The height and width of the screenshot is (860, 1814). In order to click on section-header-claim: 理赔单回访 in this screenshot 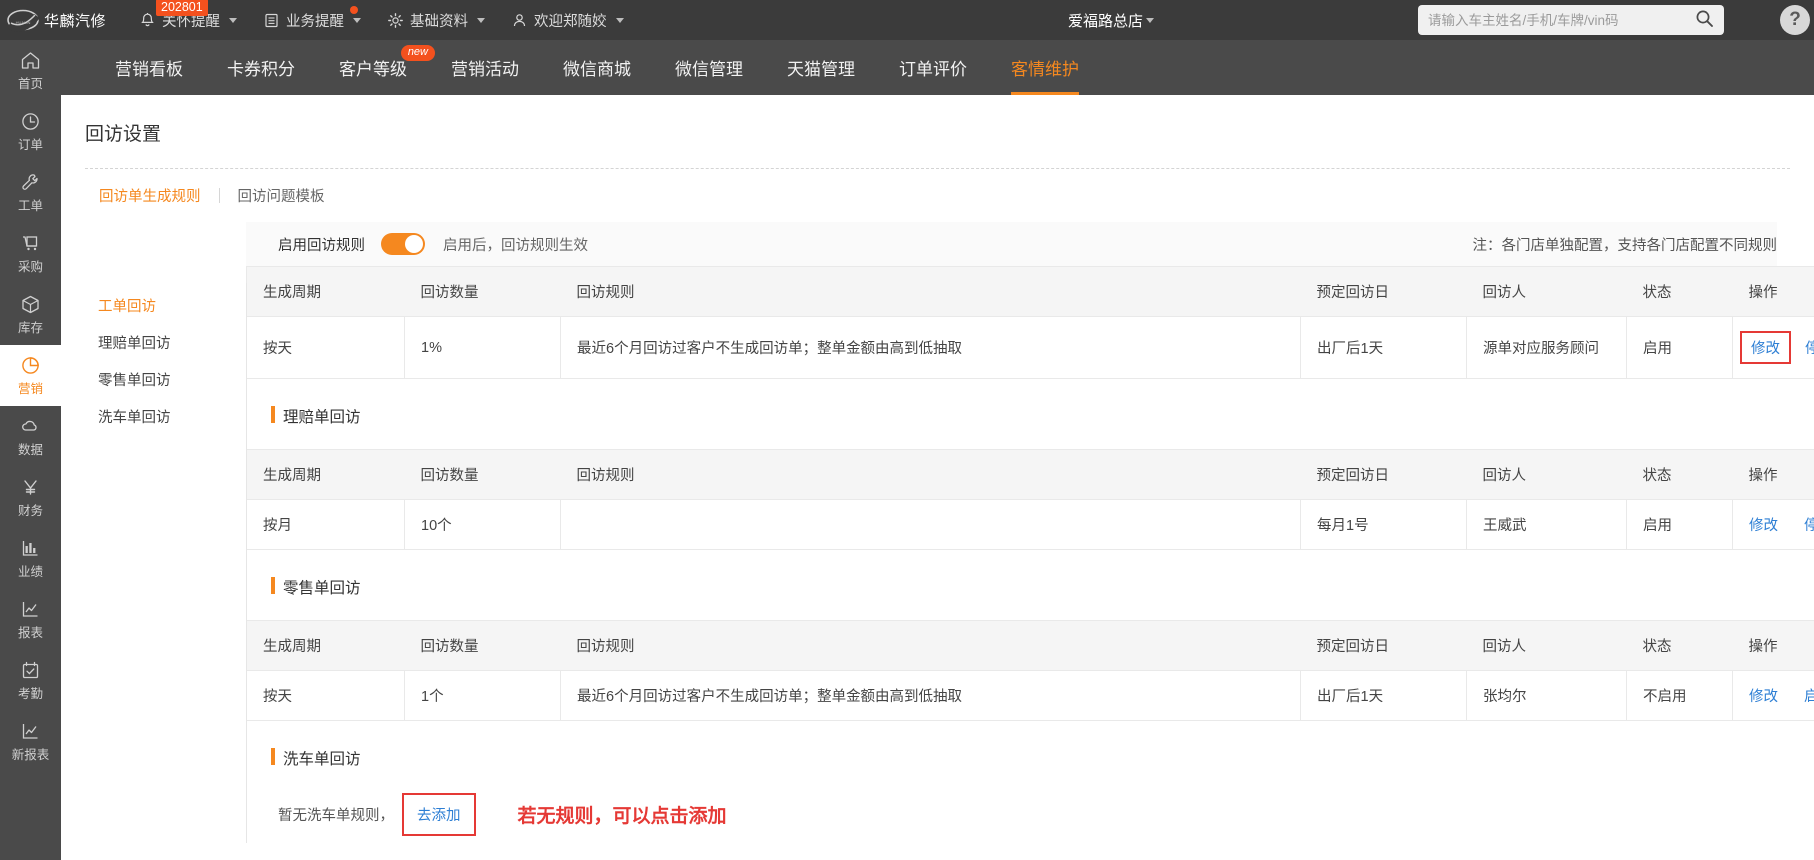, I will do `click(1030, 416)`.